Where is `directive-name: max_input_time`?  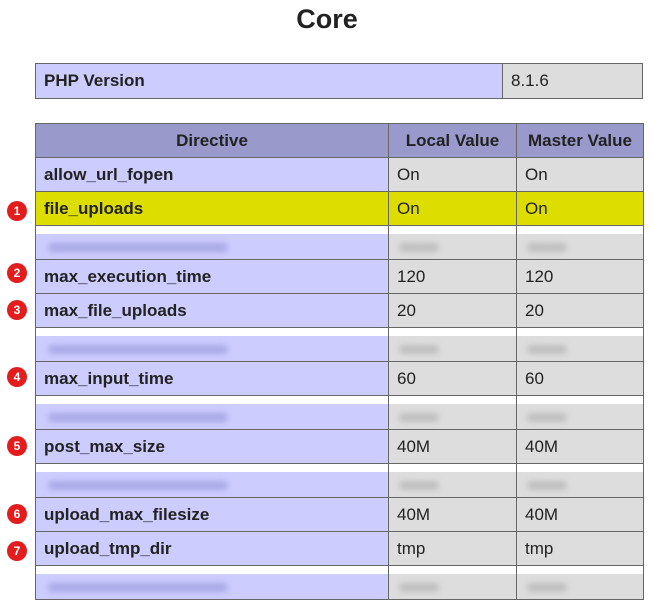 directive-name: max_input_time is located at coordinates (212, 378).